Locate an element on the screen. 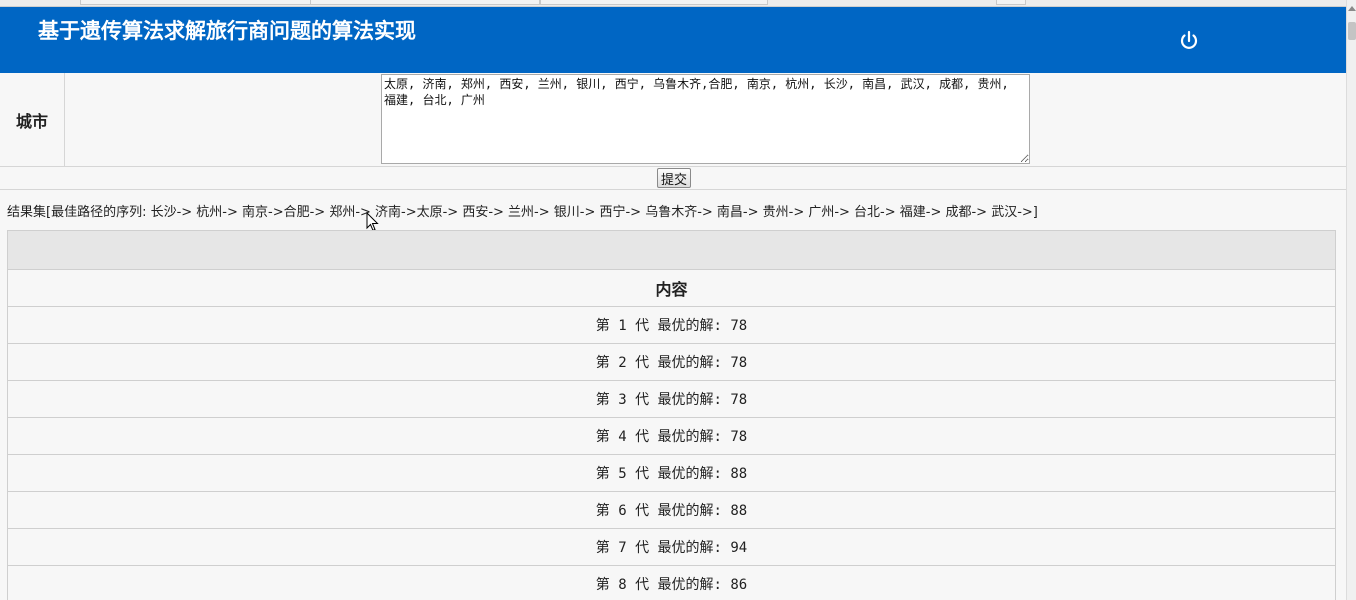  table-row: 第 3 代 最优的解: 78 is located at coordinates (671, 399).